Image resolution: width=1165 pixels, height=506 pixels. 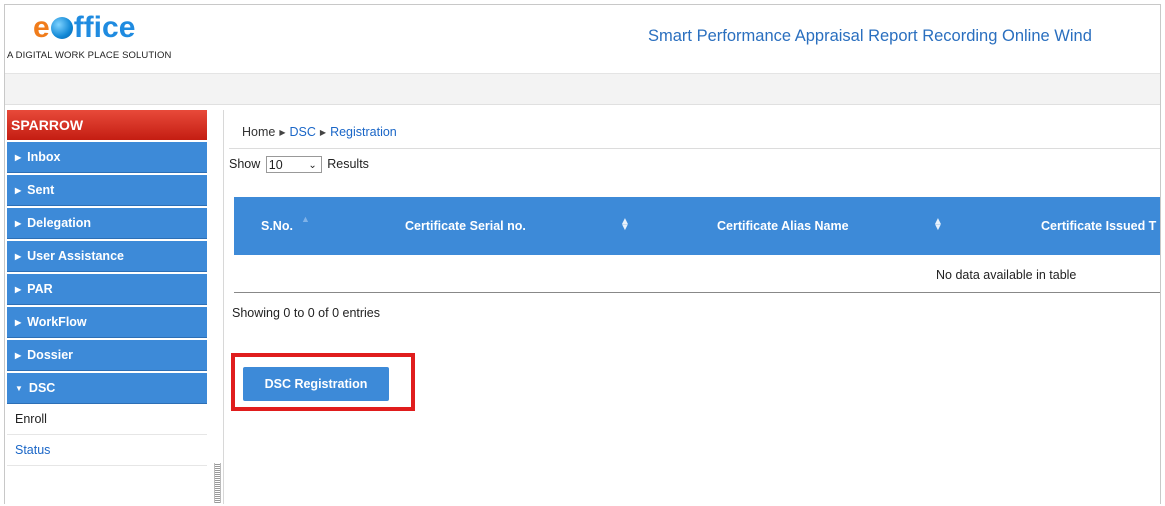 What do you see at coordinates (316, 384) in the screenshot?
I see `dsc-registration-button: DSC Registration` at bounding box center [316, 384].